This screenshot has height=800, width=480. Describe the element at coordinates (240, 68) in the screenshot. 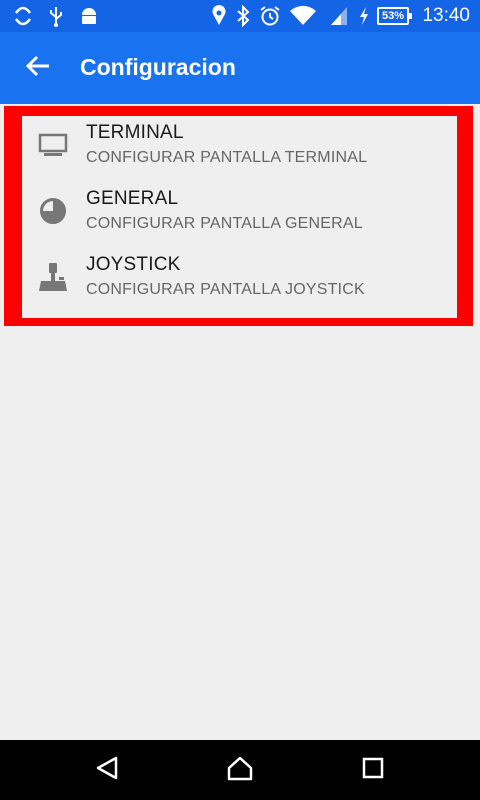

I see `app-bar: Configuracion` at that location.